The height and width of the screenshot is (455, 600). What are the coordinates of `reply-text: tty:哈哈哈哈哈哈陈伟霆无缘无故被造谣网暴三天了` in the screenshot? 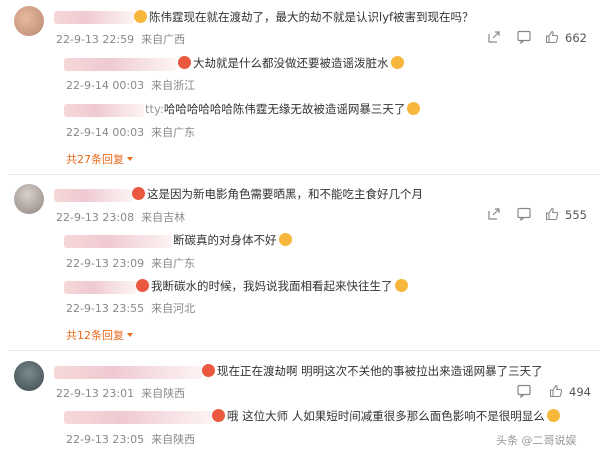 It's located at (283, 109).